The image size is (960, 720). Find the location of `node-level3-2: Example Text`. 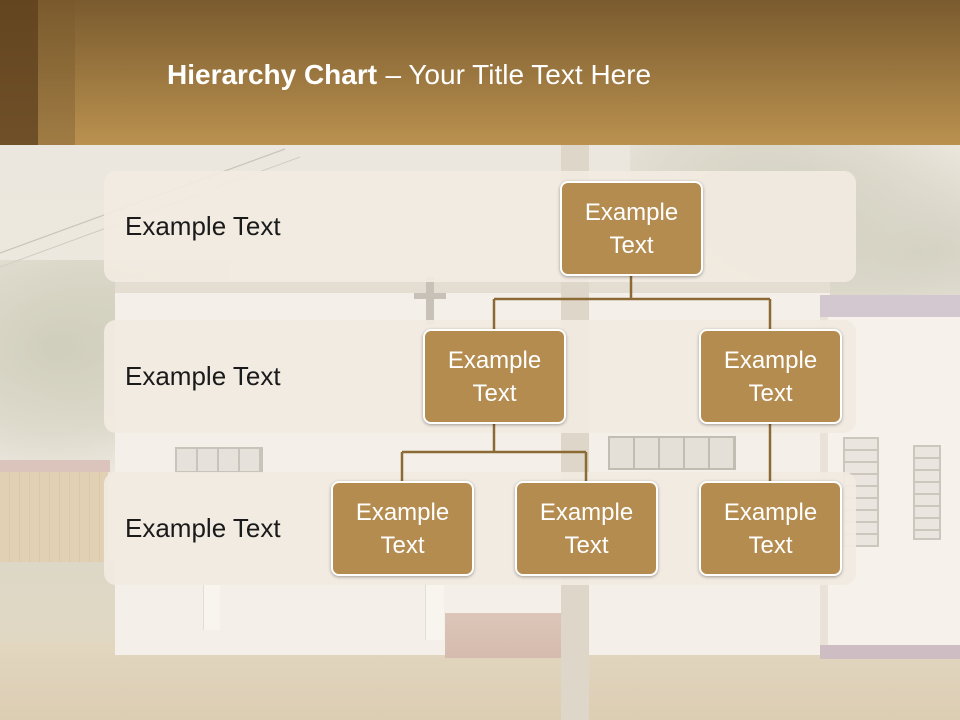

node-level3-2: Example Text is located at coordinates (586, 528).